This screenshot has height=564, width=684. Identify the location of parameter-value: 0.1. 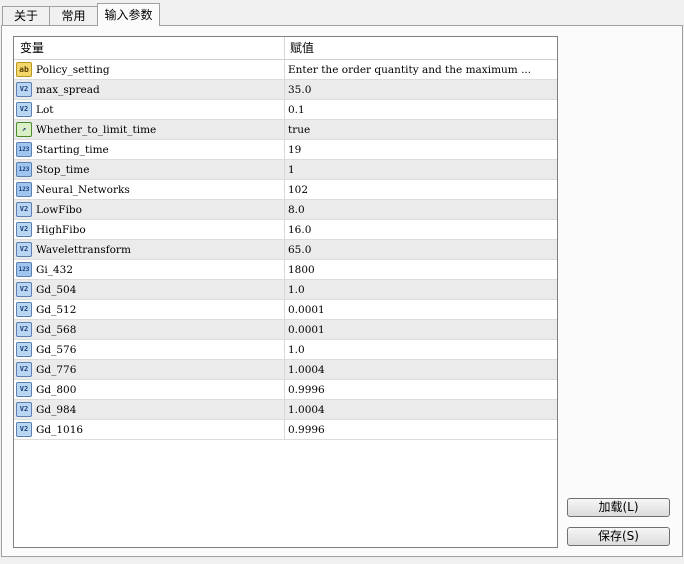
(421, 109).